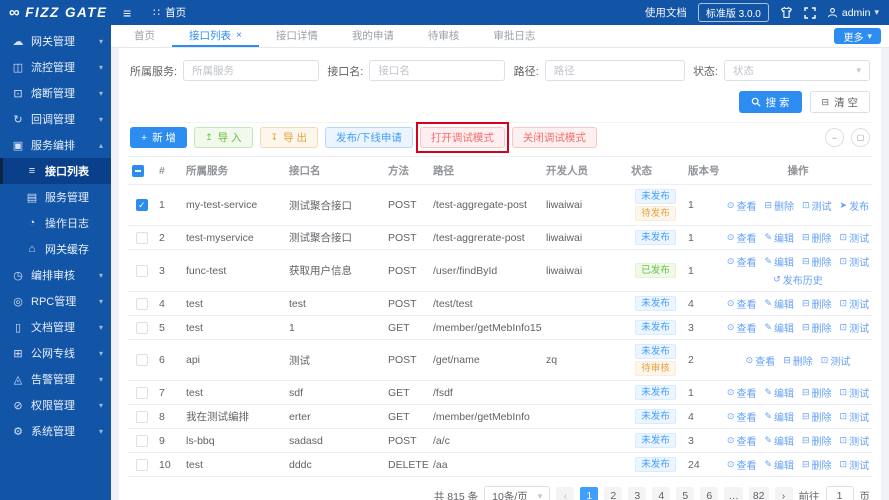  I want to click on close-icon: ×, so click(239, 35).